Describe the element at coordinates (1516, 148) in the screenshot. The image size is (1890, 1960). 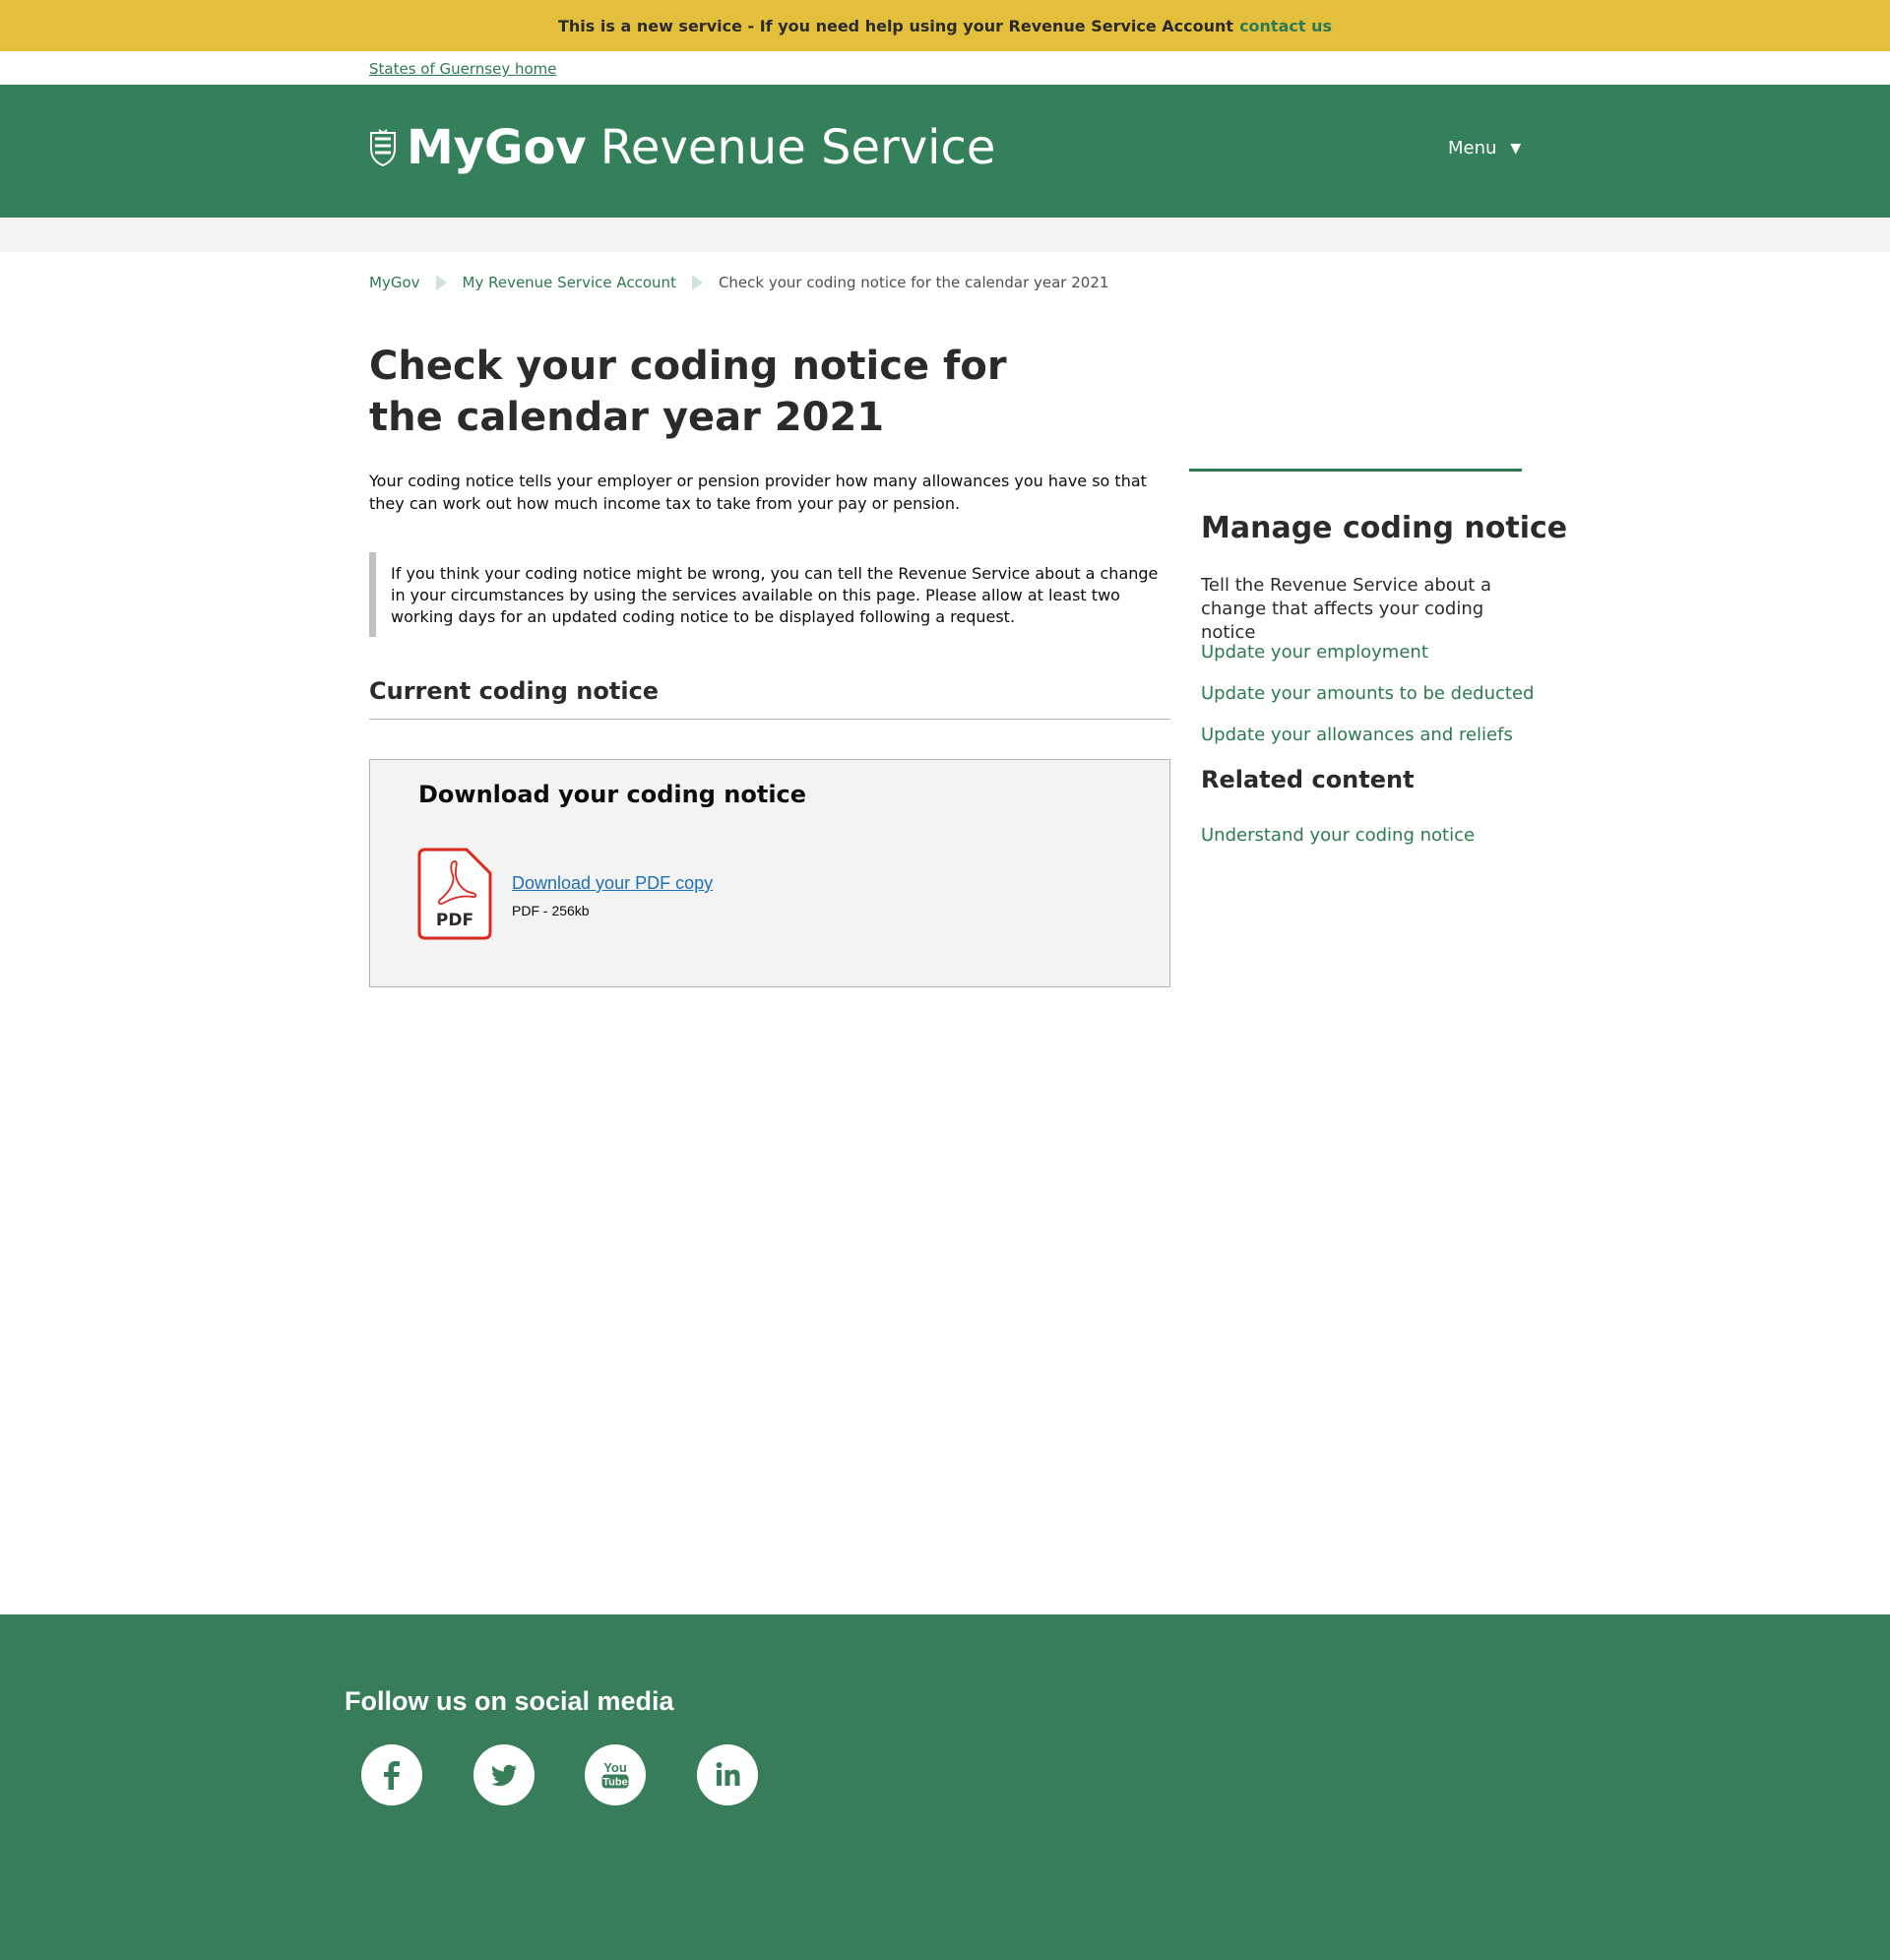
I see `caret-down-icon: ▼` at that location.